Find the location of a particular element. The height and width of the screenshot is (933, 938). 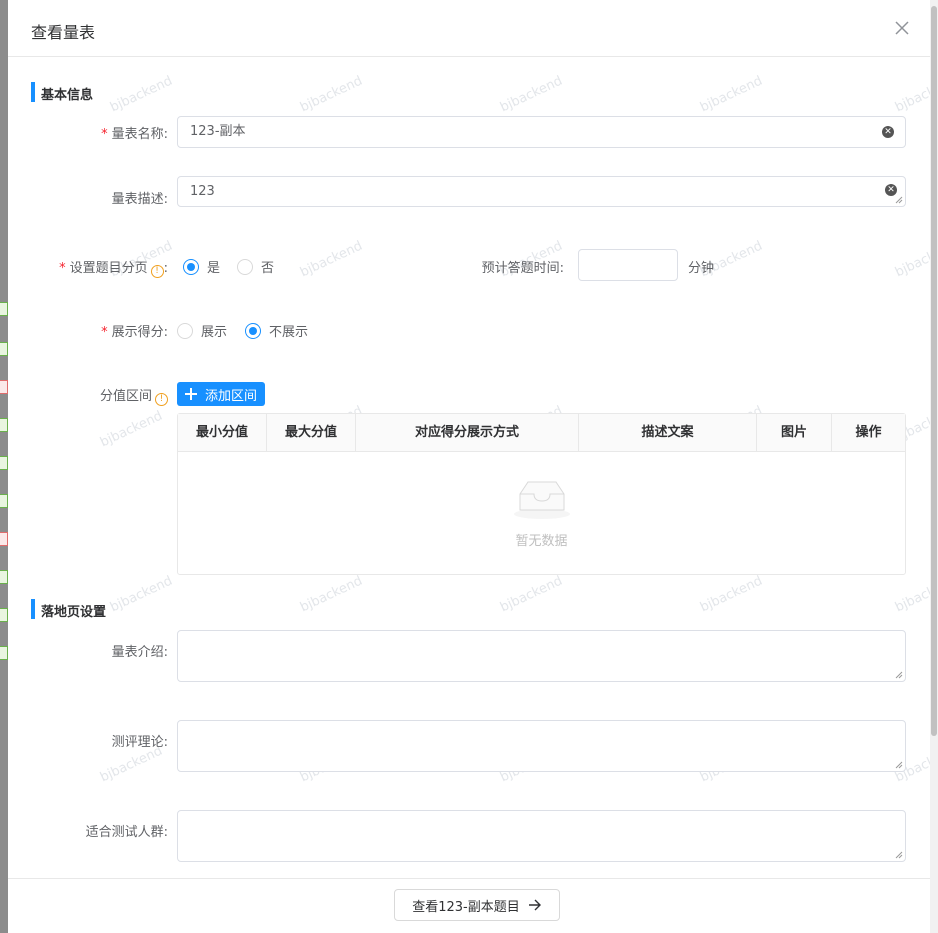

paging-radio-no: 否 is located at coordinates (255, 266).